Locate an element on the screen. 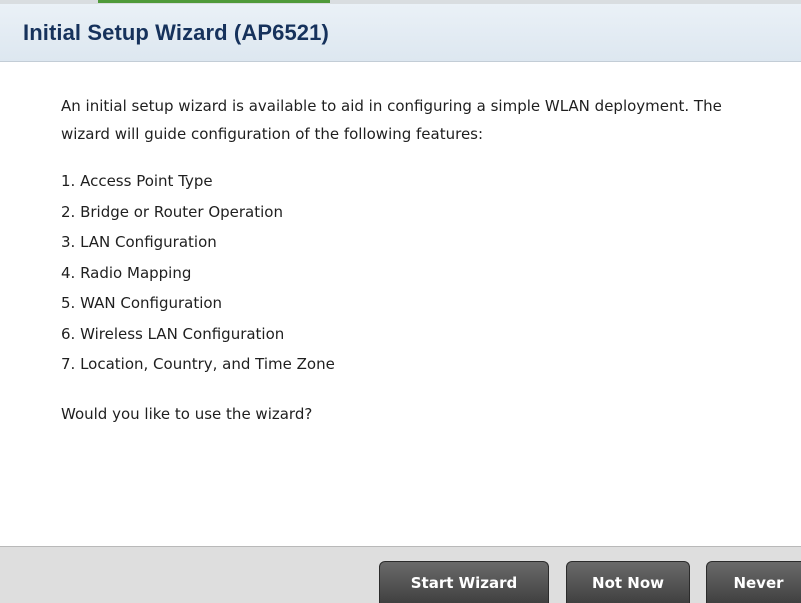 The width and height of the screenshot is (801, 603). feature-item: 3. LAN Configuration is located at coordinates (139, 242).